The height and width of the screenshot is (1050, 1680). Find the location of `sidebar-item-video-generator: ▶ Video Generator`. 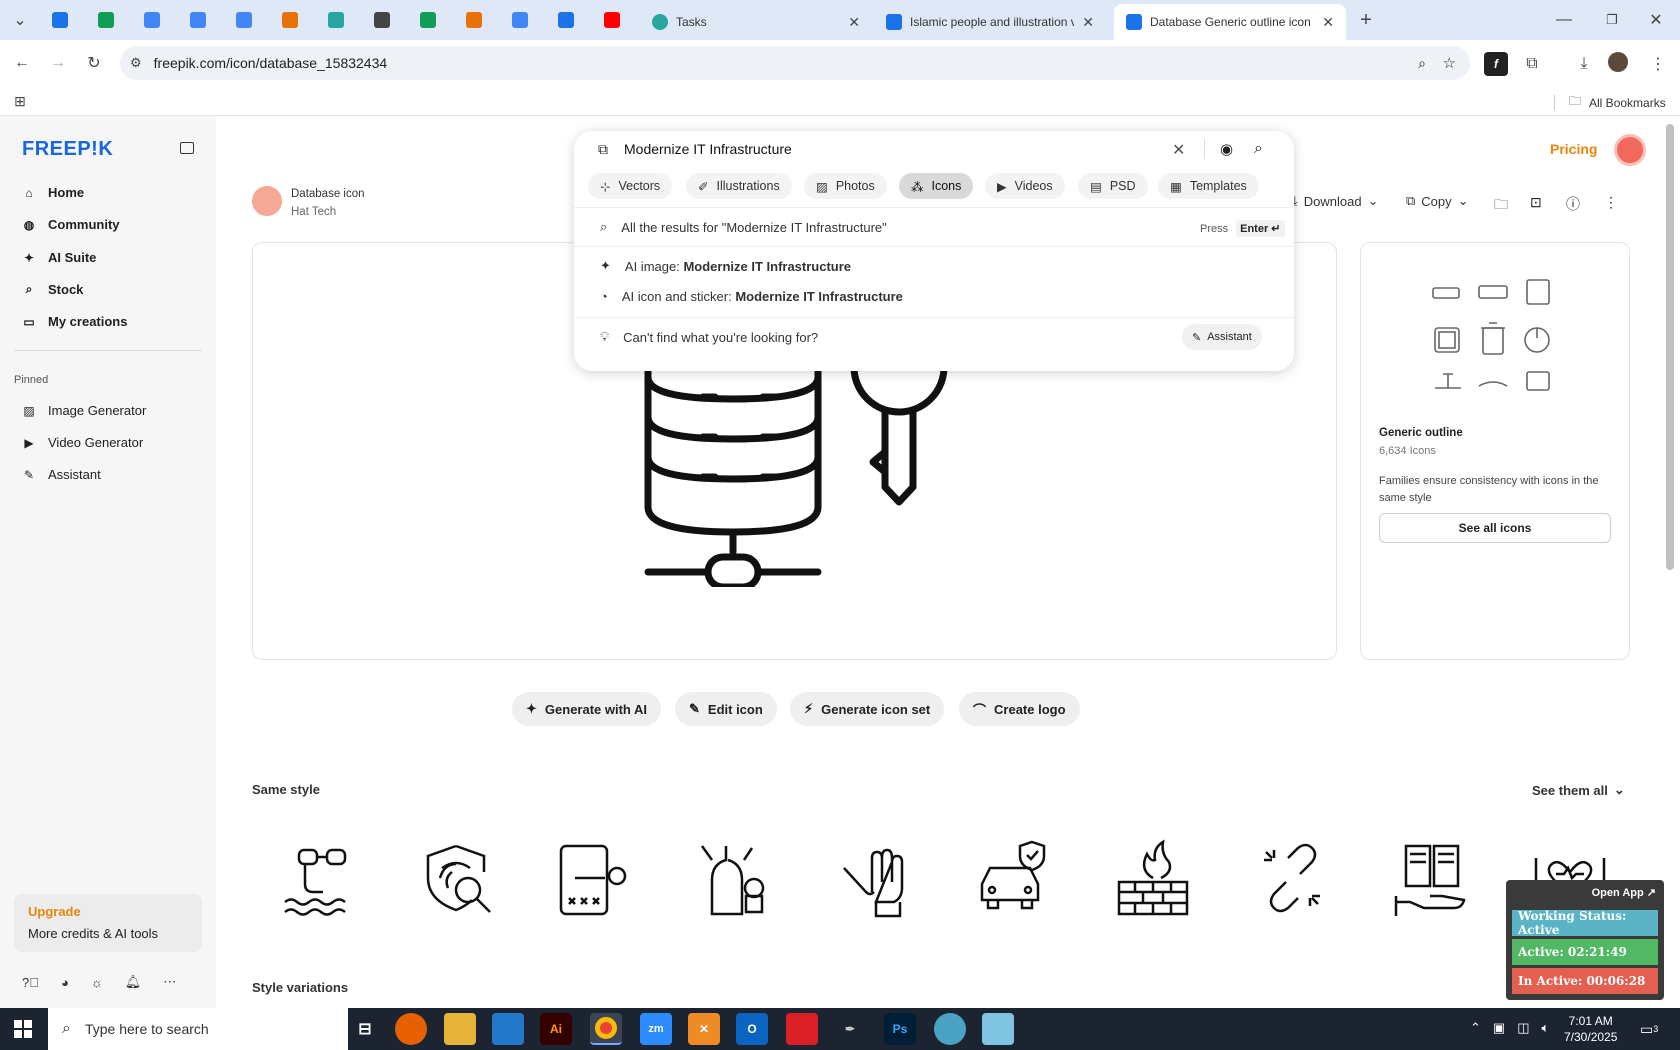

sidebar-item-video-generator: ▶ Video Generator is located at coordinates (82, 442).